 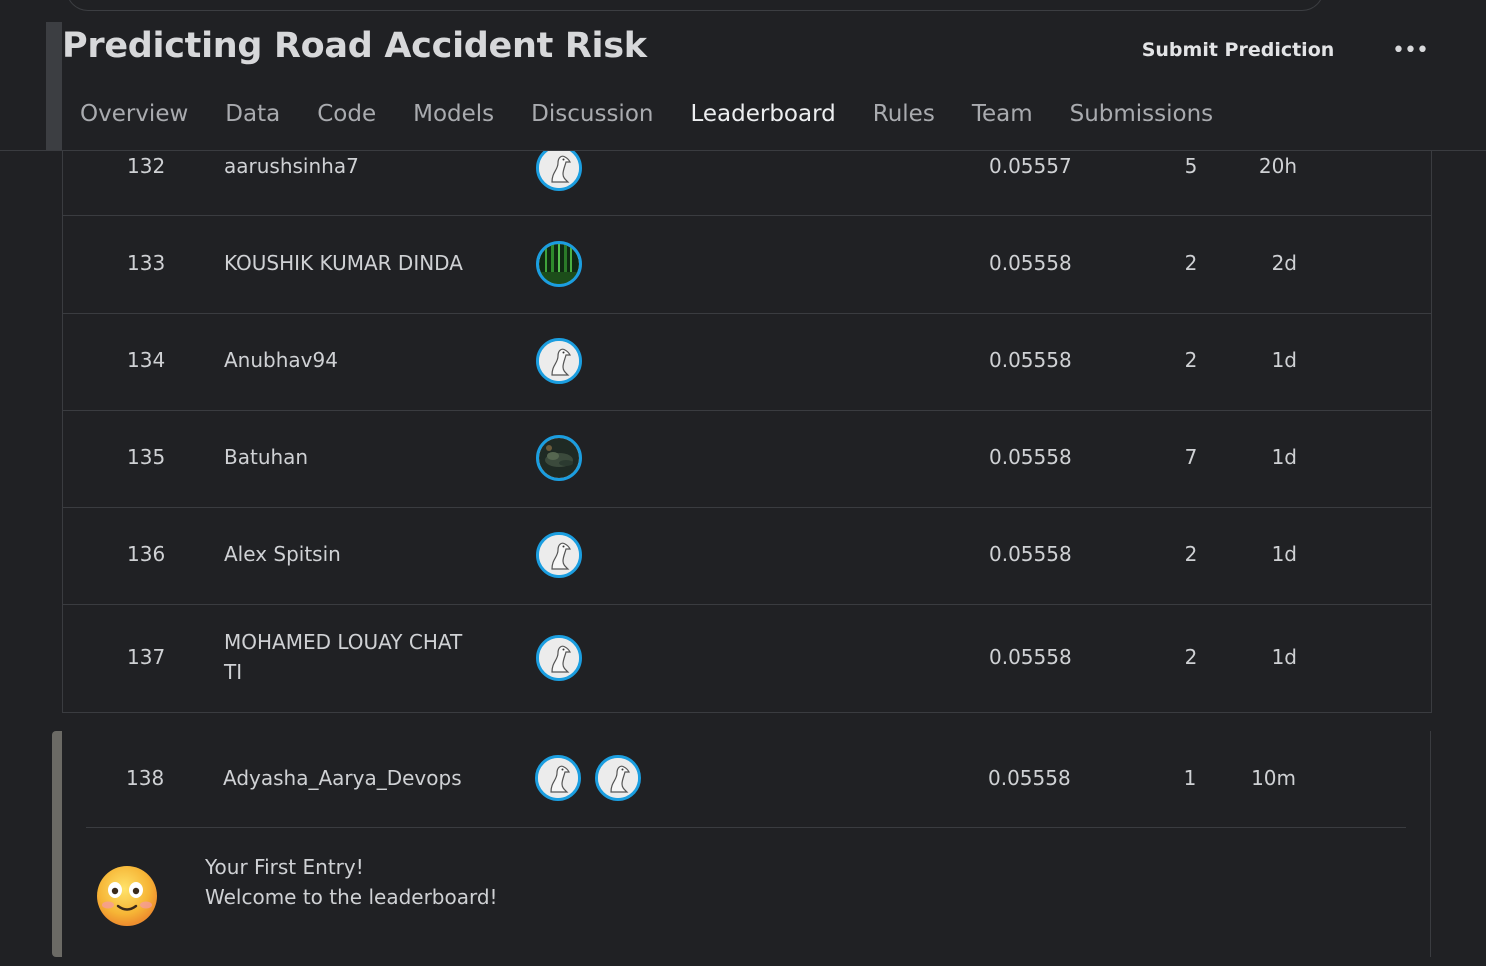 I want to click on table-row: 137 MOHAMED LOUAY CHAT TI 0.05558 2 1d, so click(x=747, y=658).